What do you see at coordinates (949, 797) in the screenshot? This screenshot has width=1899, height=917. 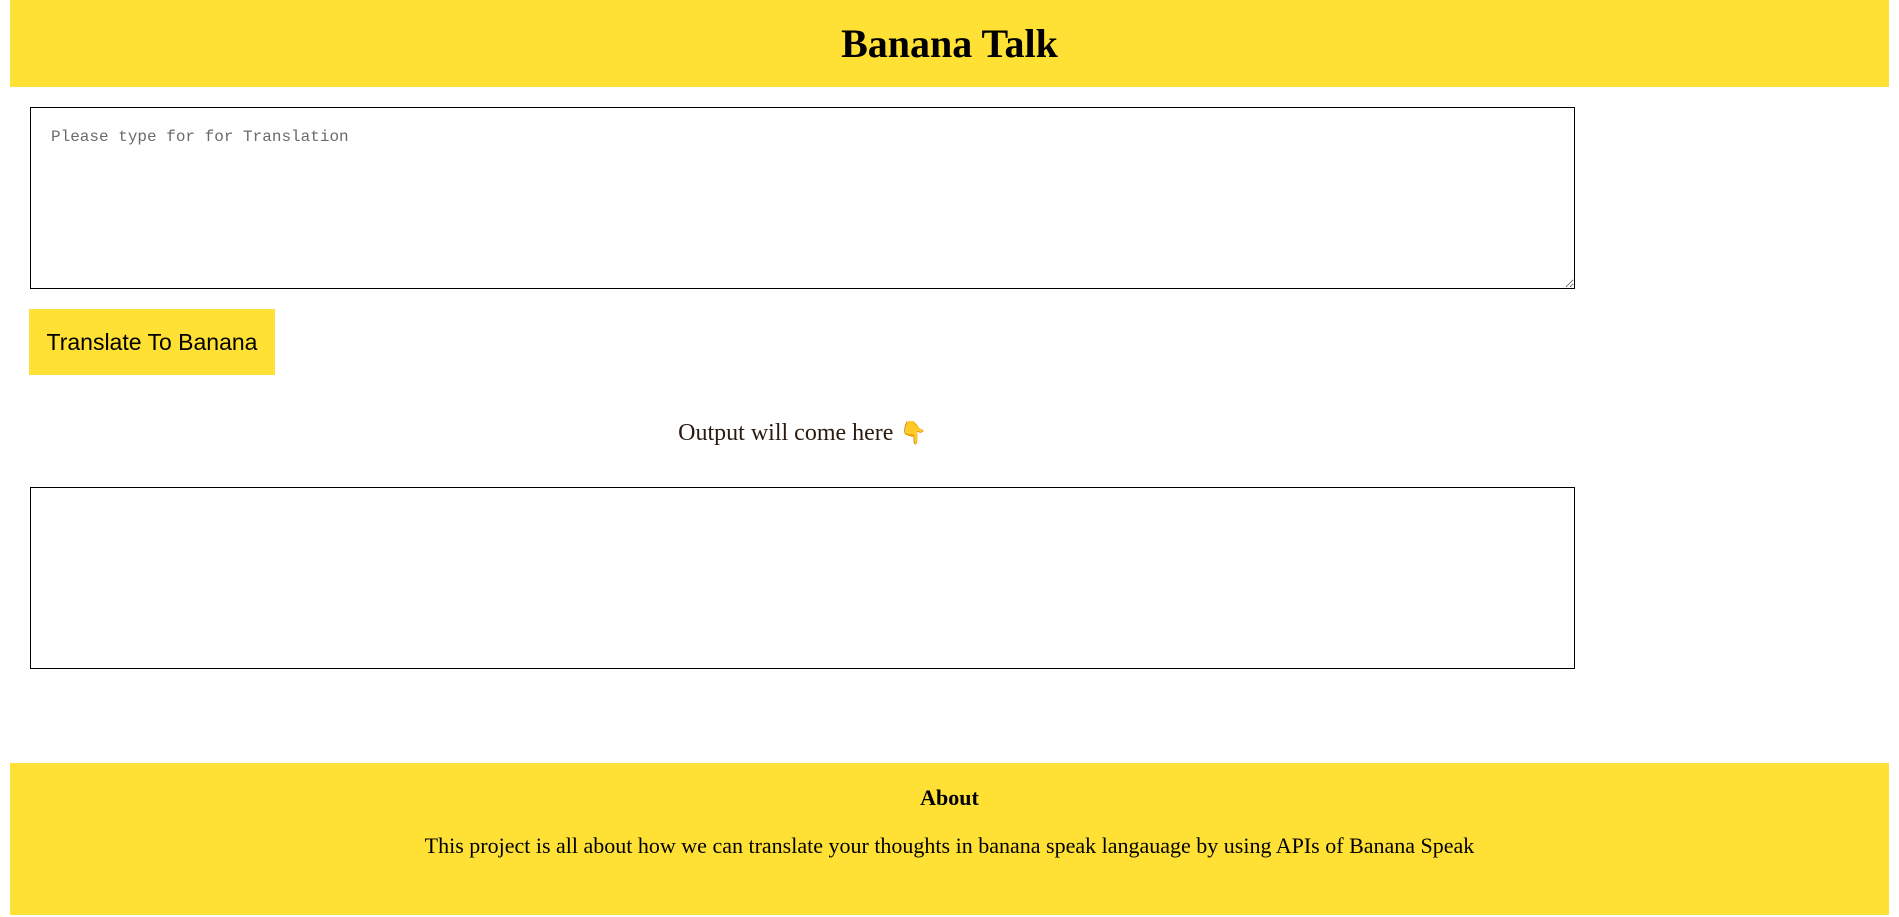 I see `about-heading: About` at bounding box center [949, 797].